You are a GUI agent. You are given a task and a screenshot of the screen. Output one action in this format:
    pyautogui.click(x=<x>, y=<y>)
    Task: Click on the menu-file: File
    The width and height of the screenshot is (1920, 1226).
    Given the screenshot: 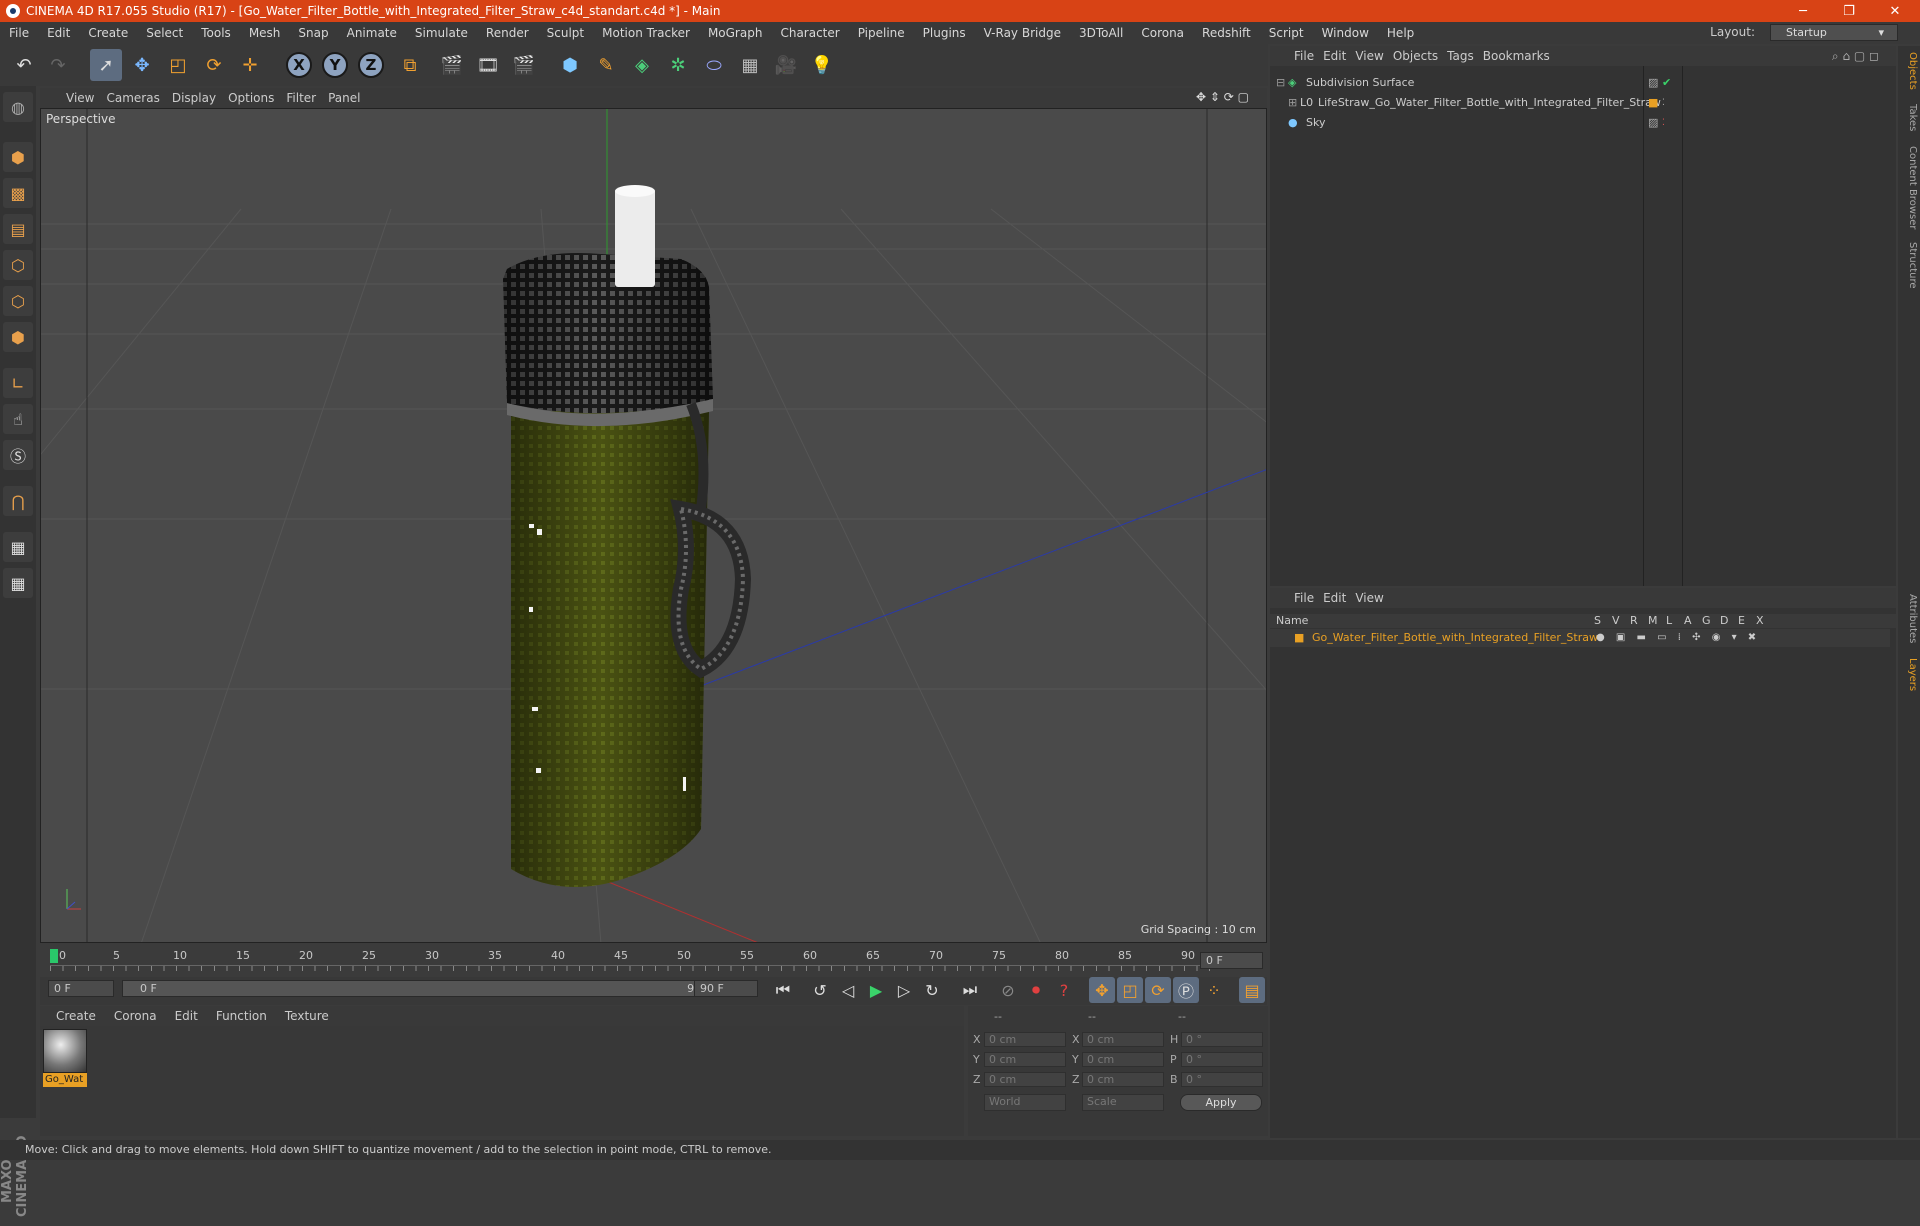 What is the action you would take?
    pyautogui.click(x=19, y=33)
    